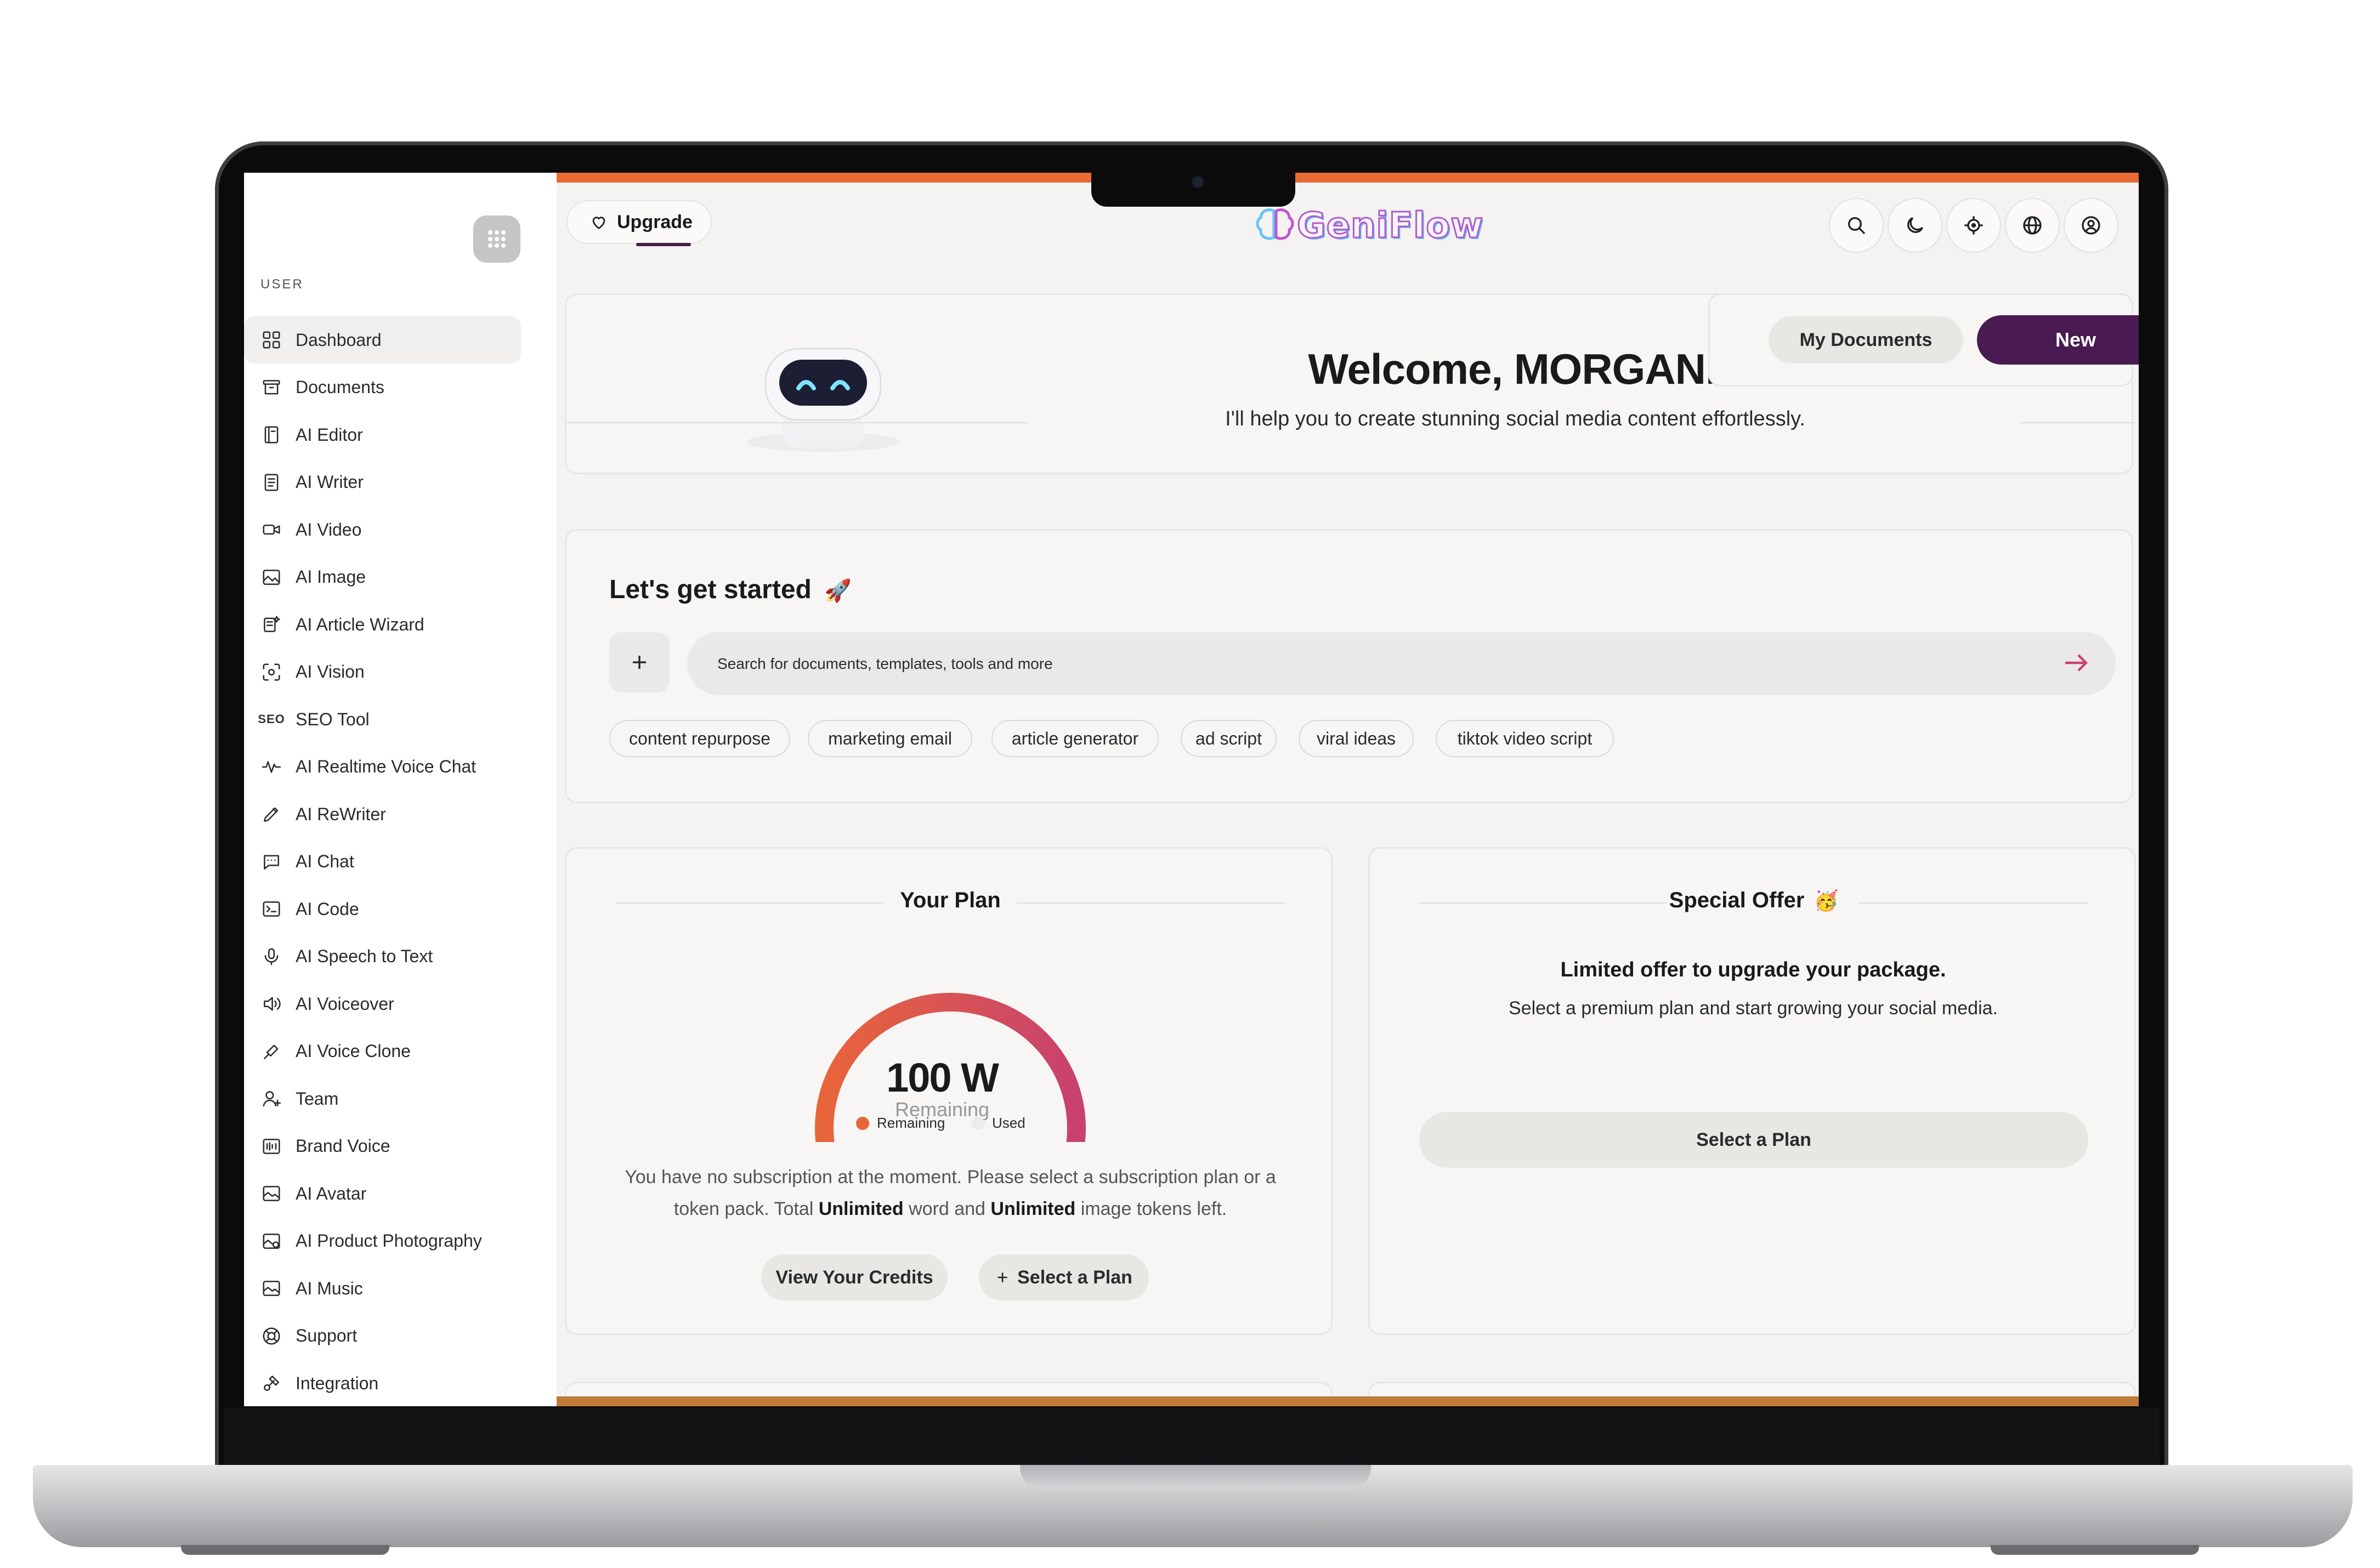  I want to click on rocket-icon: 🚀, so click(838, 591).